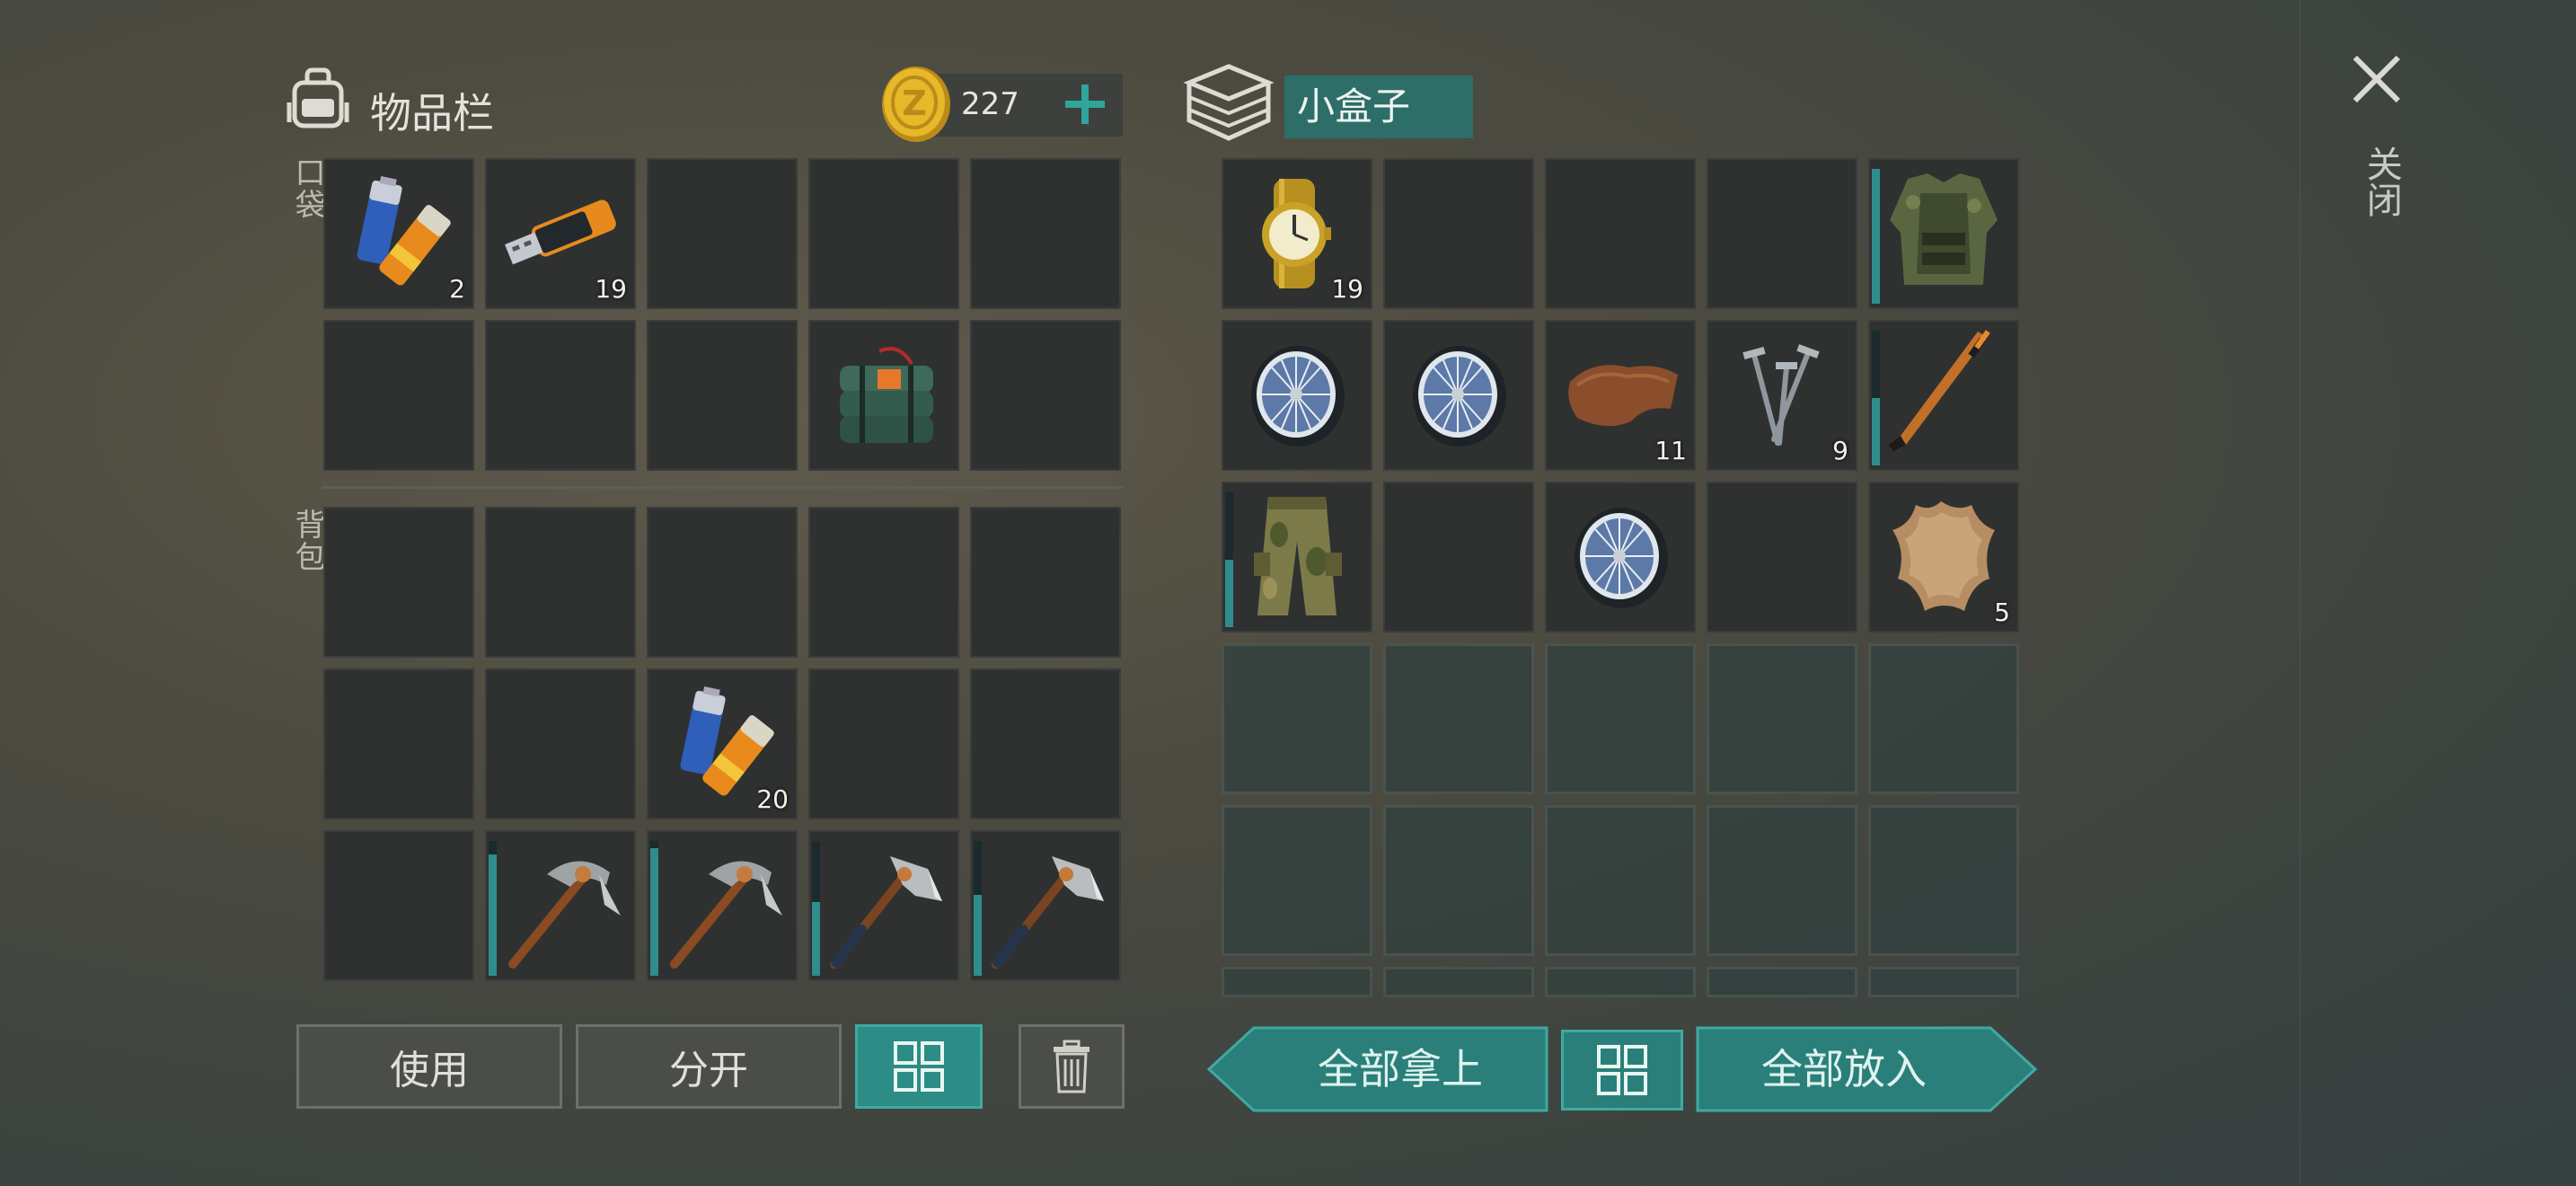 Image resolution: width=2576 pixels, height=1186 pixels. I want to click on take-all-button: 全部拿上, so click(1377, 1069).